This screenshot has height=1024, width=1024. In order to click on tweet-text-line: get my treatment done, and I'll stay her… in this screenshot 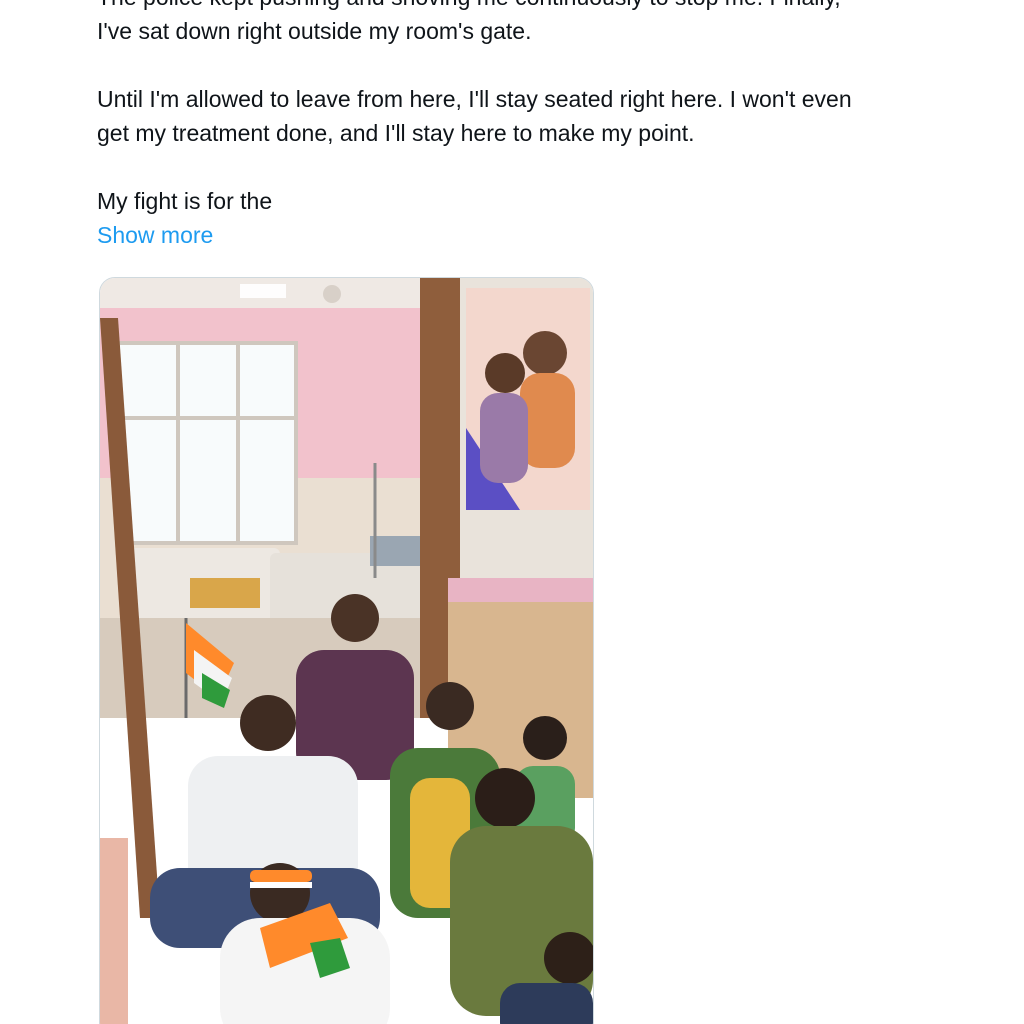, I will do `click(396, 133)`.